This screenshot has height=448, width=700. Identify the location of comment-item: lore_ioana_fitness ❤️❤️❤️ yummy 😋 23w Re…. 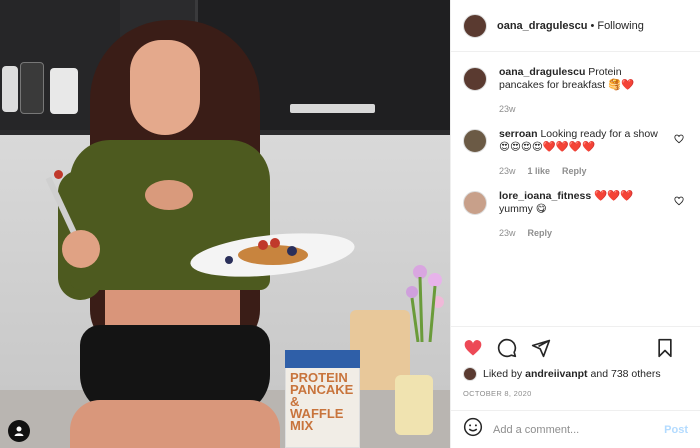
(575, 214).